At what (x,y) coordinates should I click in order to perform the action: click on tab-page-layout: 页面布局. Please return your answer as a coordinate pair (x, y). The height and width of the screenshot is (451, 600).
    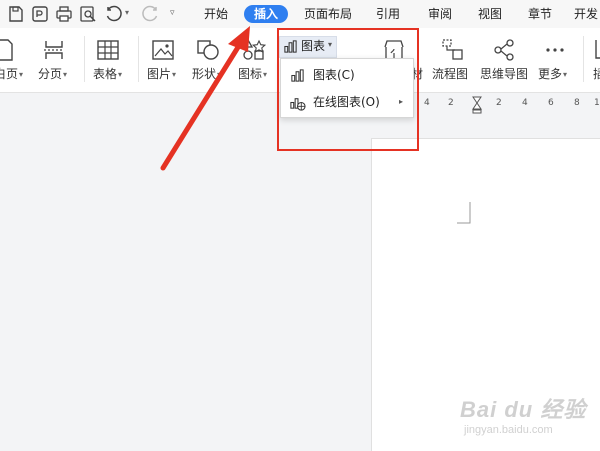
    Looking at the image, I should click on (328, 14).